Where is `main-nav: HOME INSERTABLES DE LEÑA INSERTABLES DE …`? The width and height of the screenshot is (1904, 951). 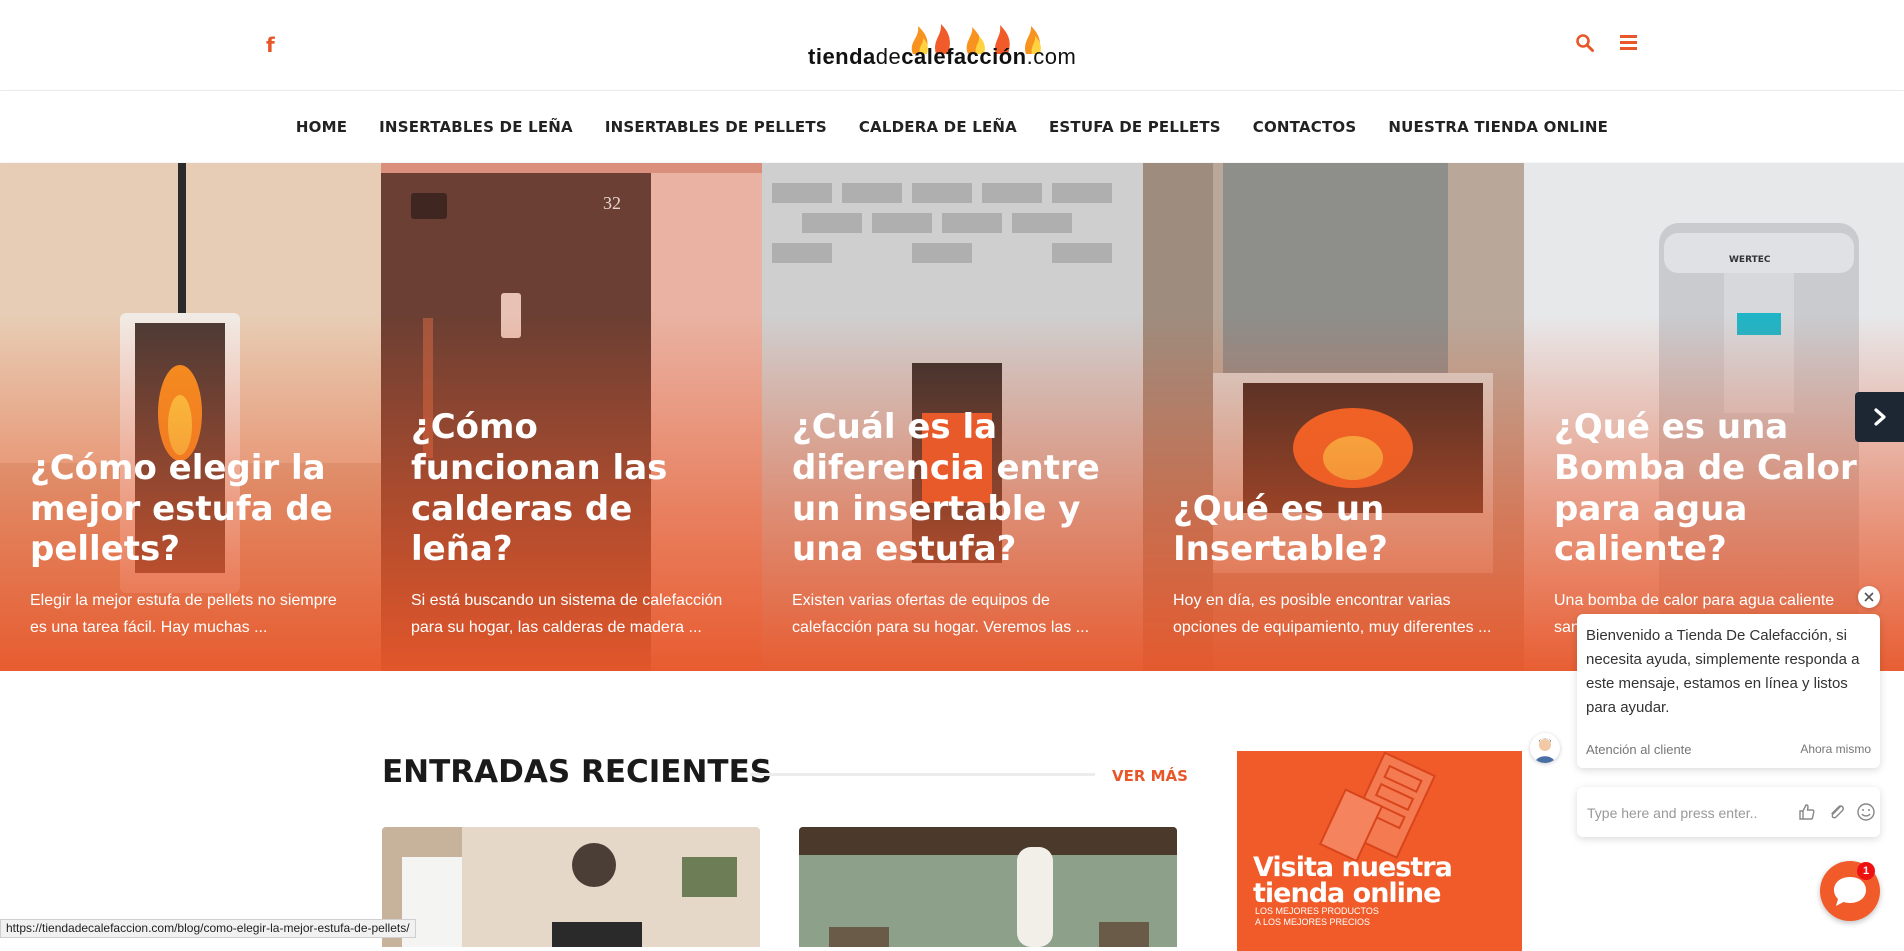
main-nav: HOME INSERTABLES DE LEÑA INSERTABLES DE … is located at coordinates (952, 126).